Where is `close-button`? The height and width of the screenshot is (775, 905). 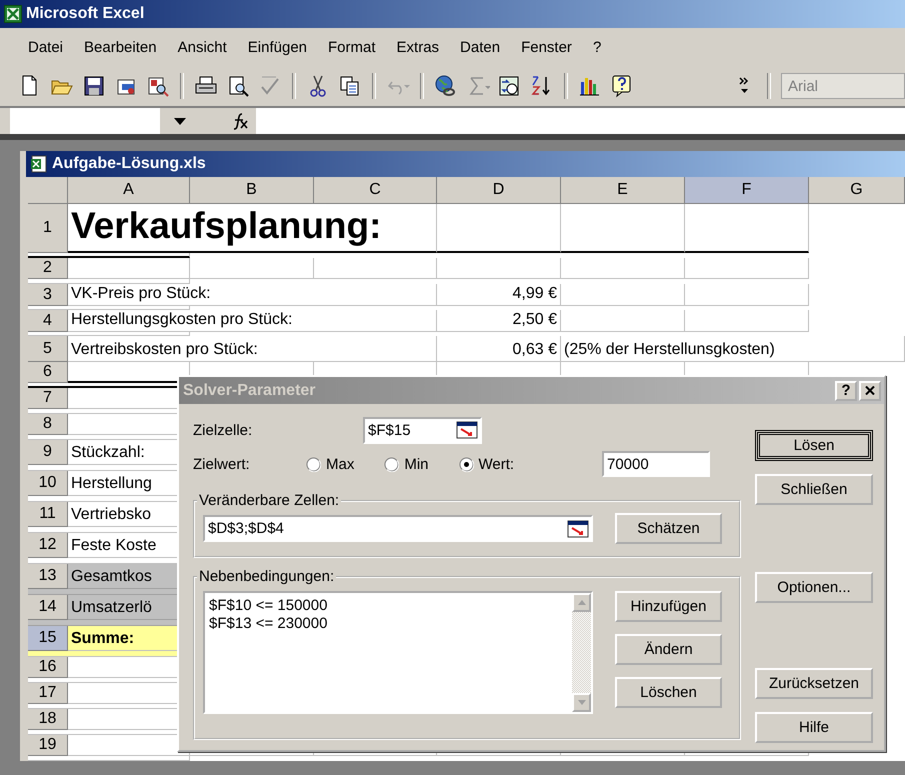
close-button is located at coordinates (870, 390).